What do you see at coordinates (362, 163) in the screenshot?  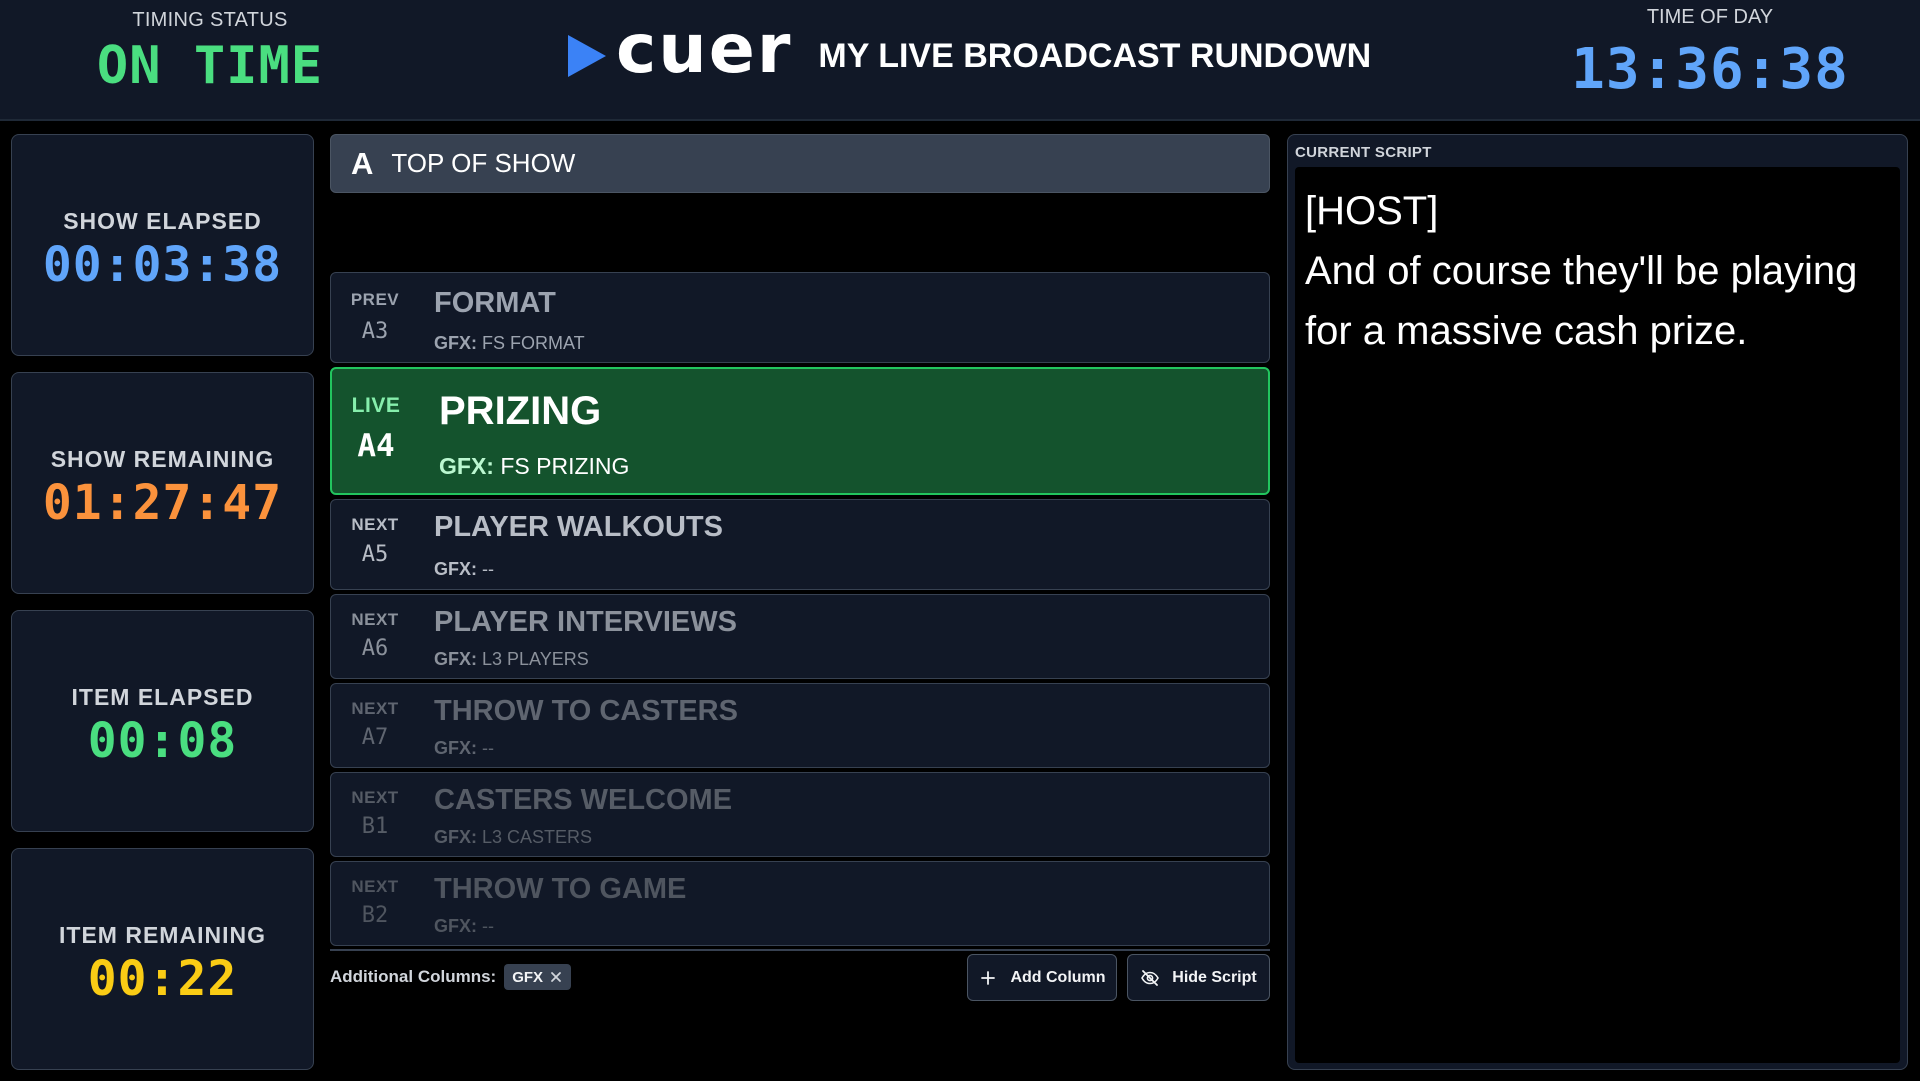 I see `segment-letter: A` at bounding box center [362, 163].